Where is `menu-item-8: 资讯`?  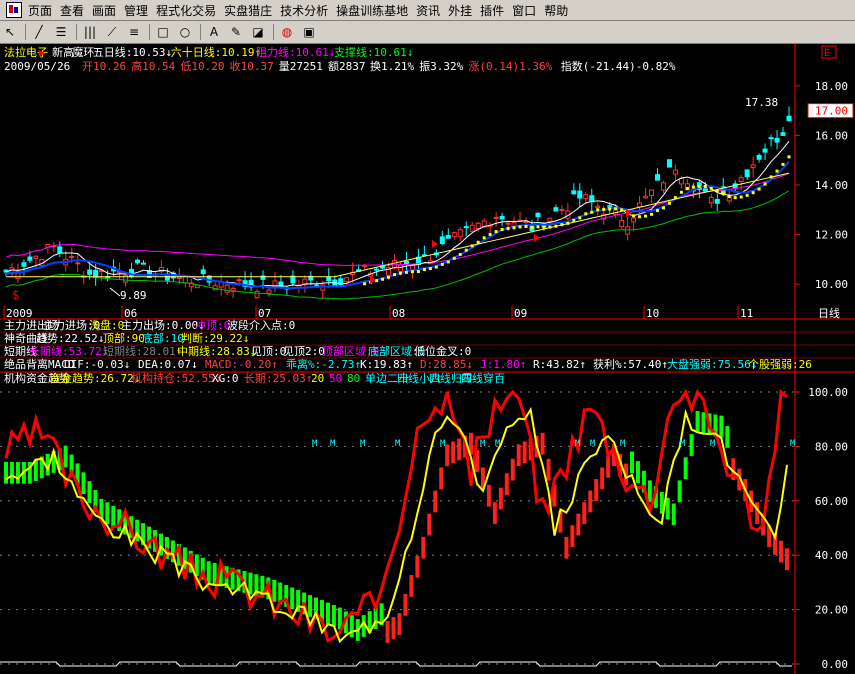
menu-item-8: 资讯 is located at coordinates (432, 10).